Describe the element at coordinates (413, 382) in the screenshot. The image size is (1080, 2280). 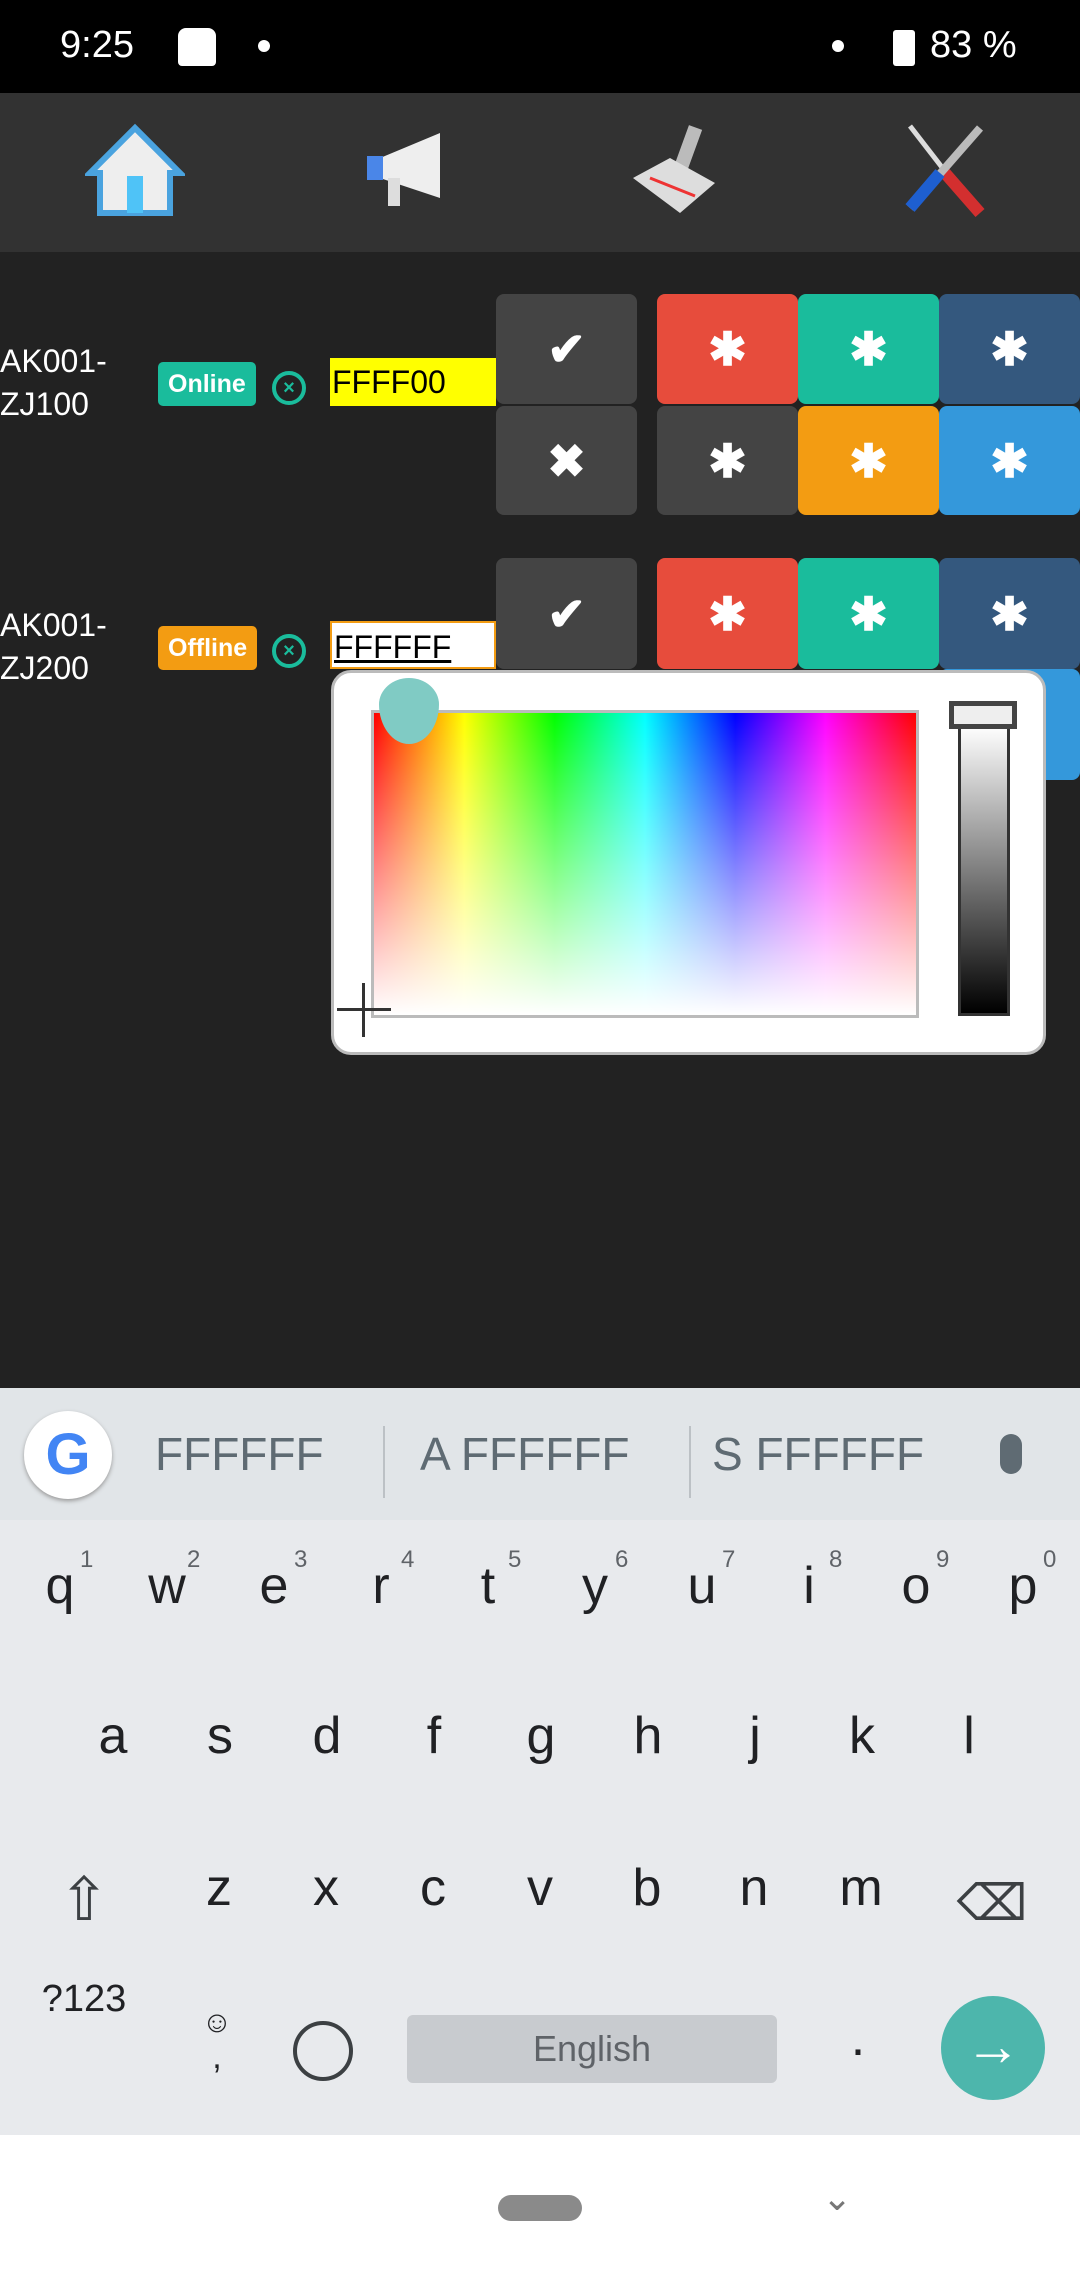
I see `color-input: FFFF00` at that location.